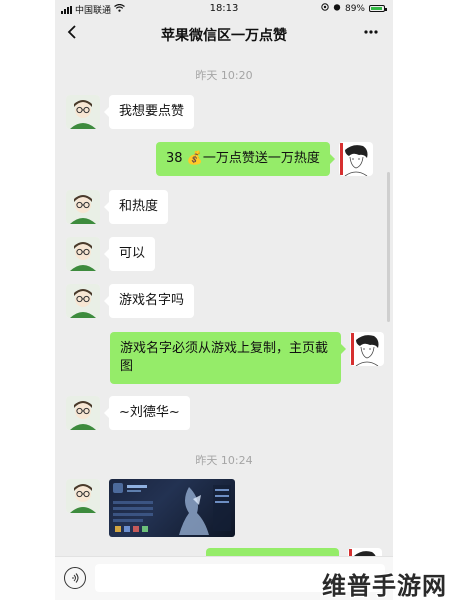 This screenshot has width=449, height=601. What do you see at coordinates (129, 254) in the screenshot?
I see `message-bubble: 可以` at bounding box center [129, 254].